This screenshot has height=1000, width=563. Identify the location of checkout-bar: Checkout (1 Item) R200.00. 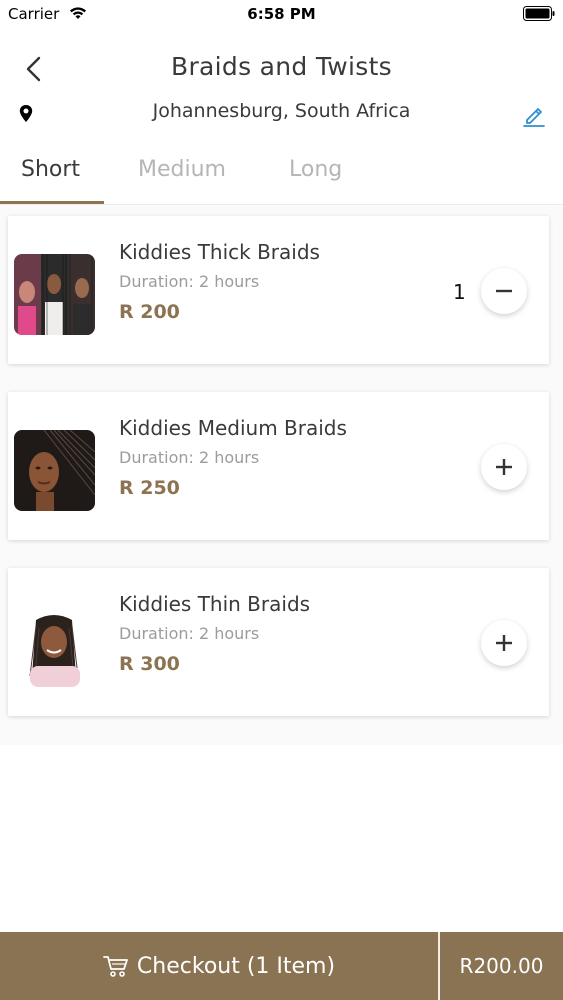
(281, 966).